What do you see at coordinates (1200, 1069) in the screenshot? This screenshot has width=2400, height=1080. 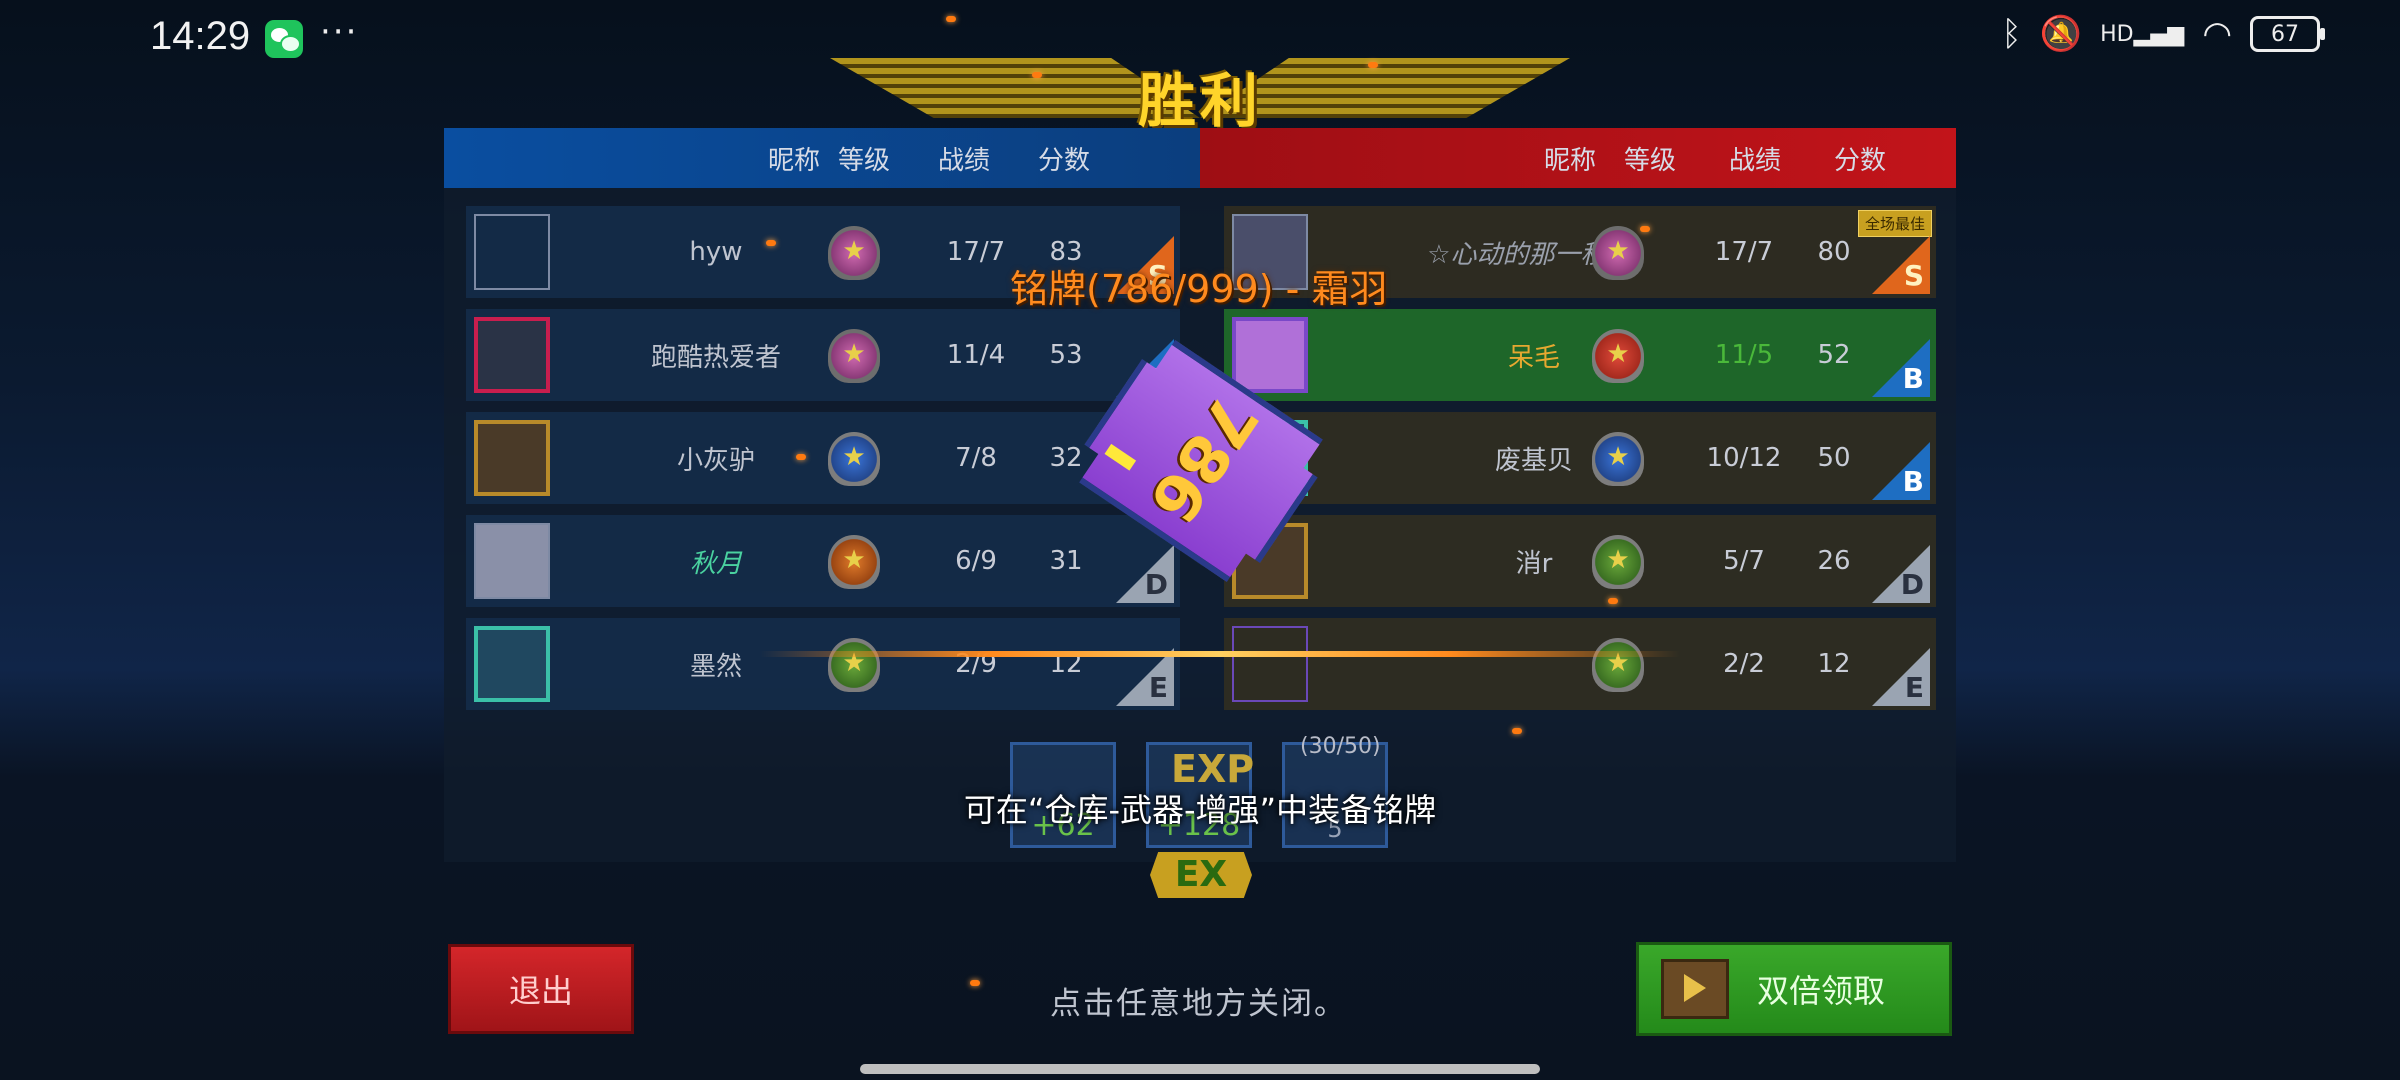 I see `home-indicator` at bounding box center [1200, 1069].